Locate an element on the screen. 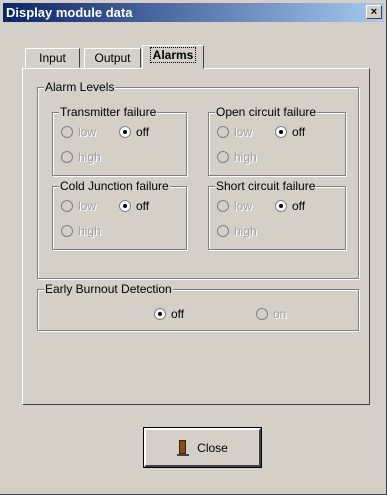 This screenshot has width=387, height=495. burnout-off-radio: off is located at coordinates (169, 314).